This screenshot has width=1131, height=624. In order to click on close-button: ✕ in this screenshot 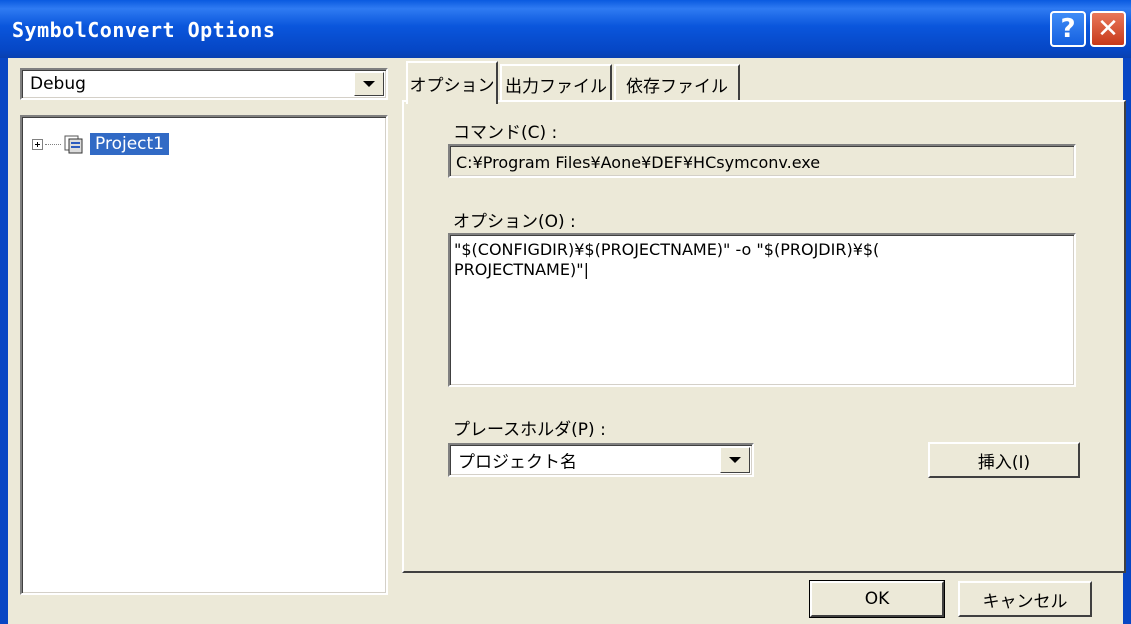, I will do `click(1108, 29)`.